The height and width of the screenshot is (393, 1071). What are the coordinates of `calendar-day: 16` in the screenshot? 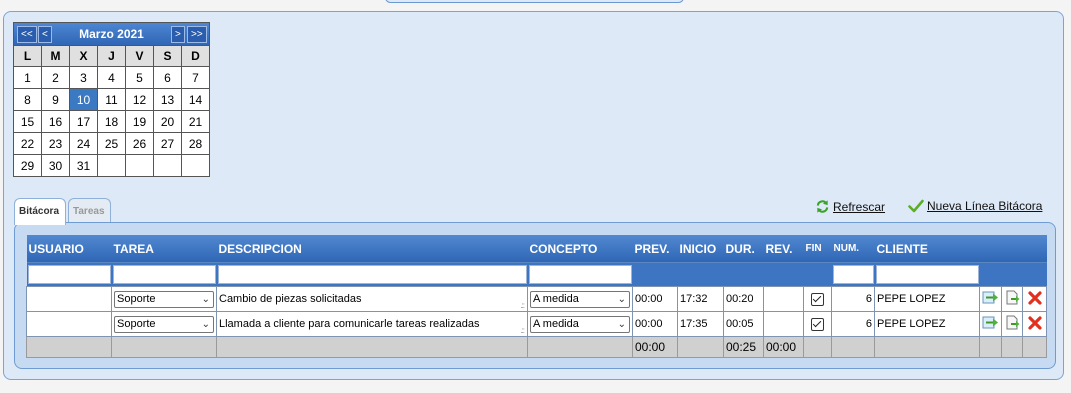 It's located at (55, 121).